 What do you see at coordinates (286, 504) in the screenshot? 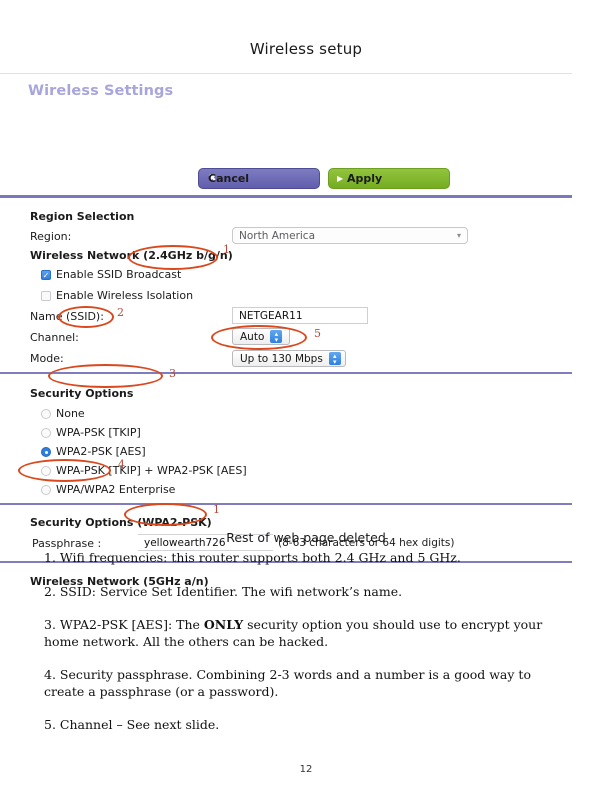
I see `section-divider-passphrase` at bounding box center [286, 504].